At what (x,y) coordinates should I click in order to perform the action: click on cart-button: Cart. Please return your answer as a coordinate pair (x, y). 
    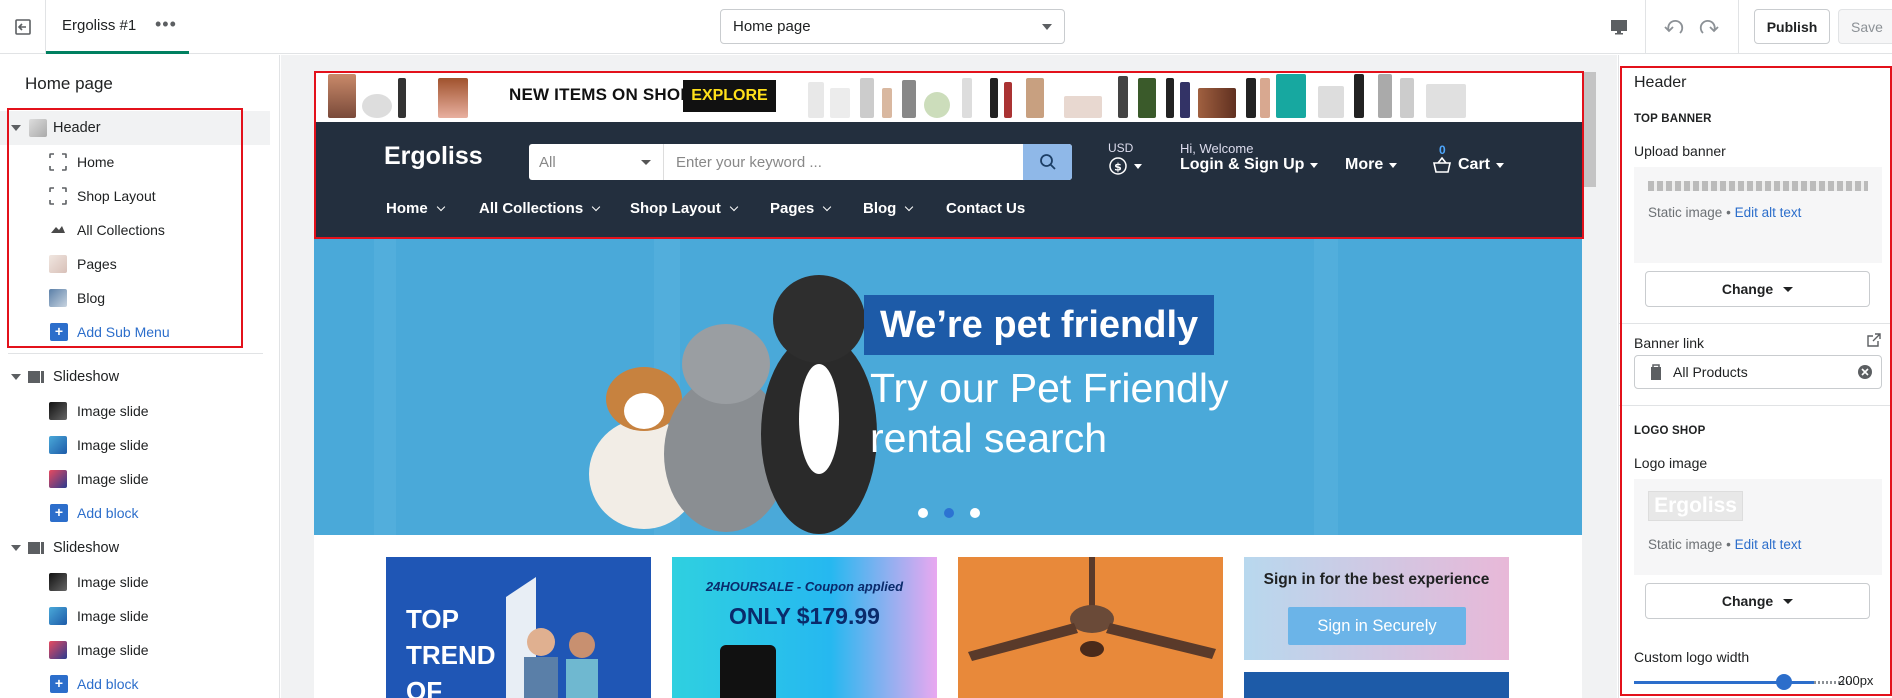
    Looking at the image, I should click on (1468, 165).